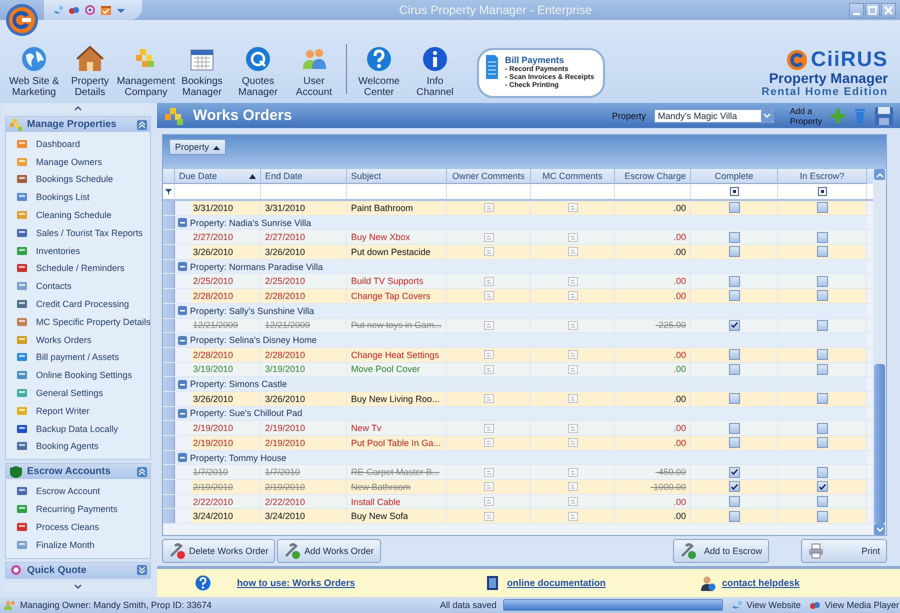 The image size is (900, 613). Describe the element at coordinates (80, 268) in the screenshot. I see `sidebar-item: Schedule / Reminders` at that location.